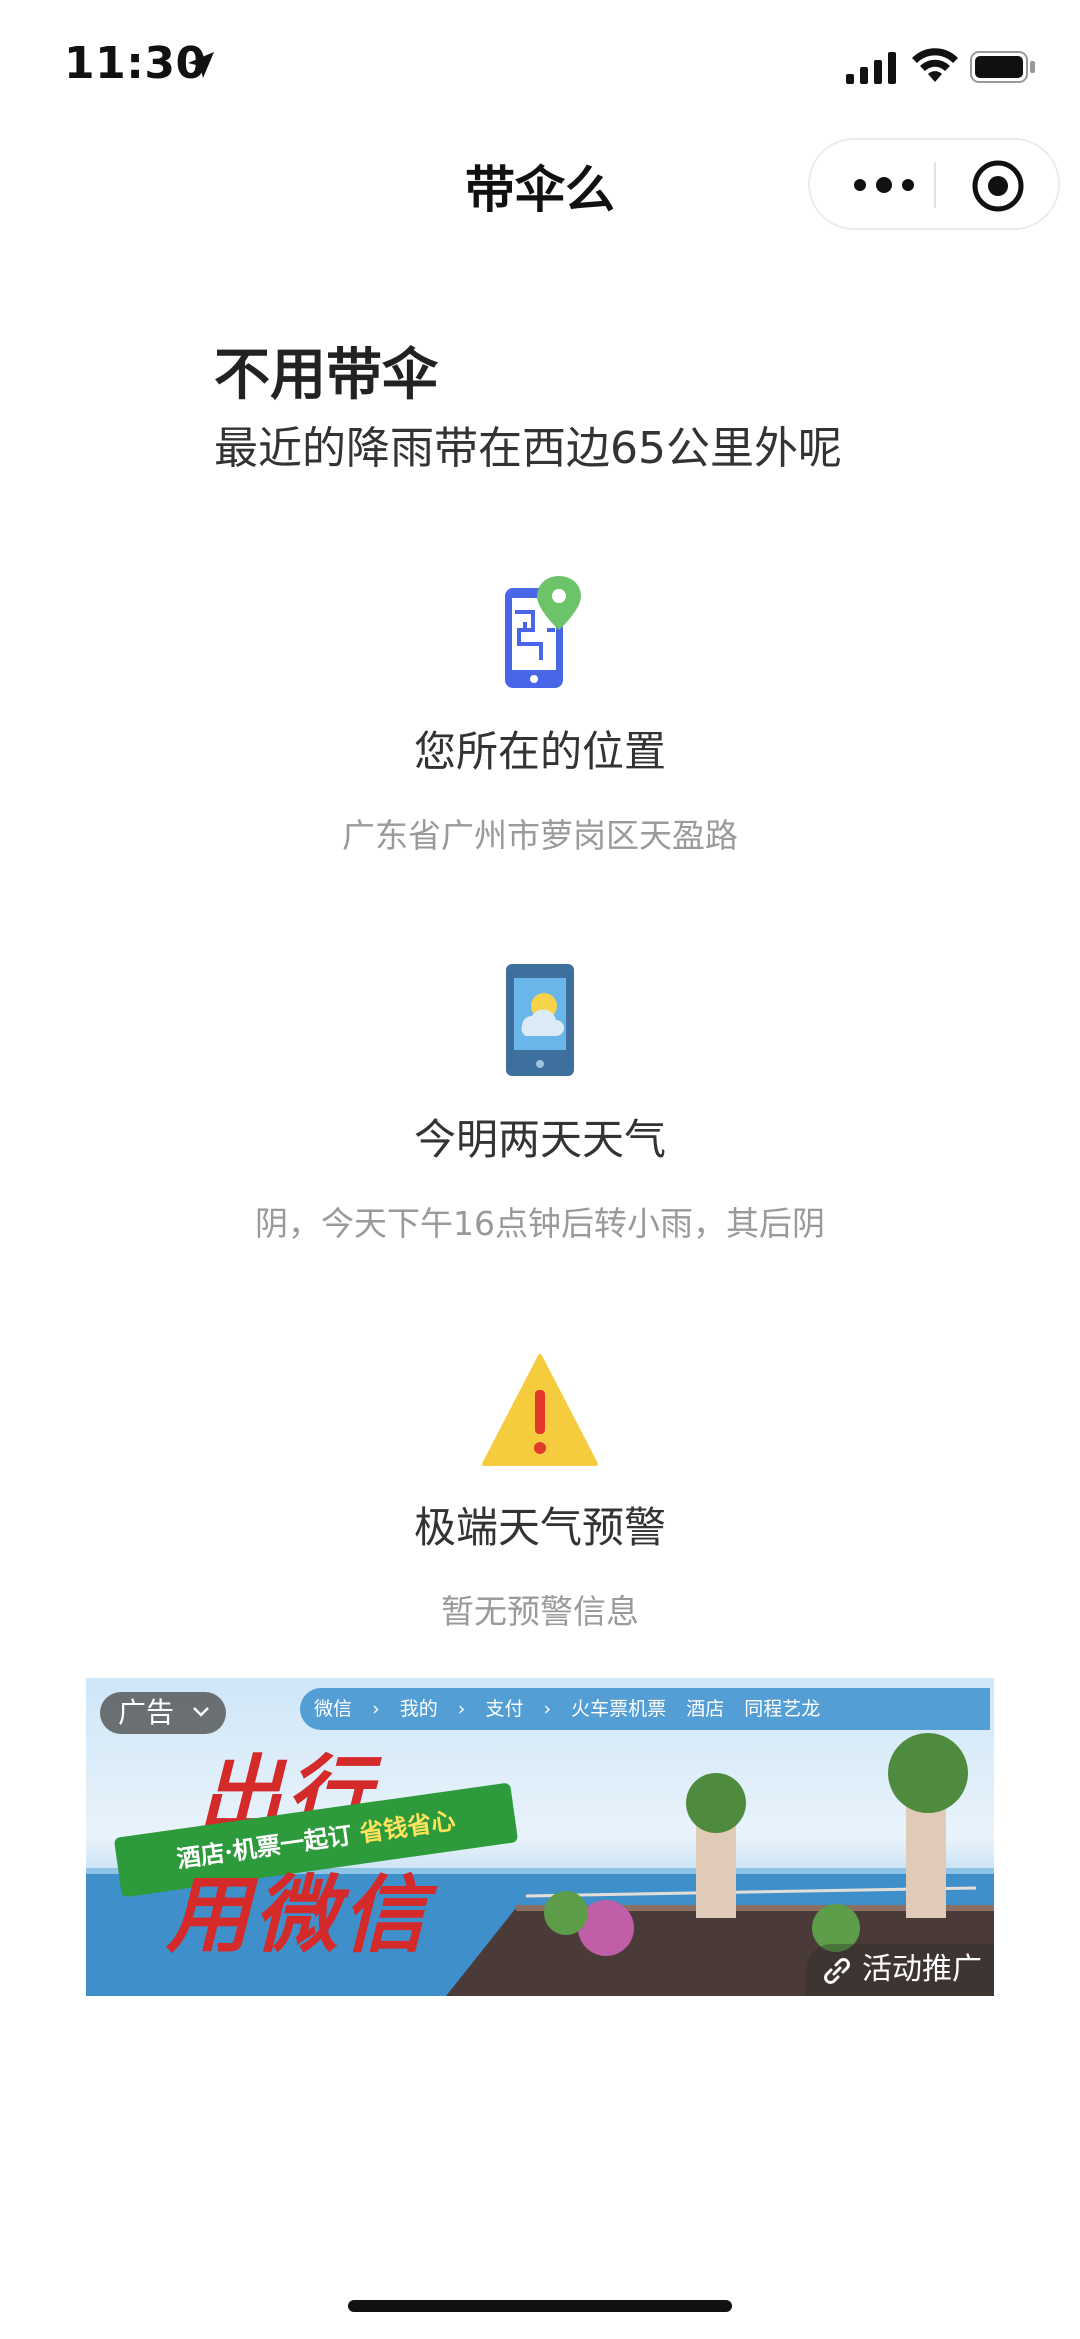 This screenshot has height=2339, width=1080. Describe the element at coordinates (540, 1492) in the screenshot. I see `warning-section: 极端天气预警 暂无预警信息` at that location.